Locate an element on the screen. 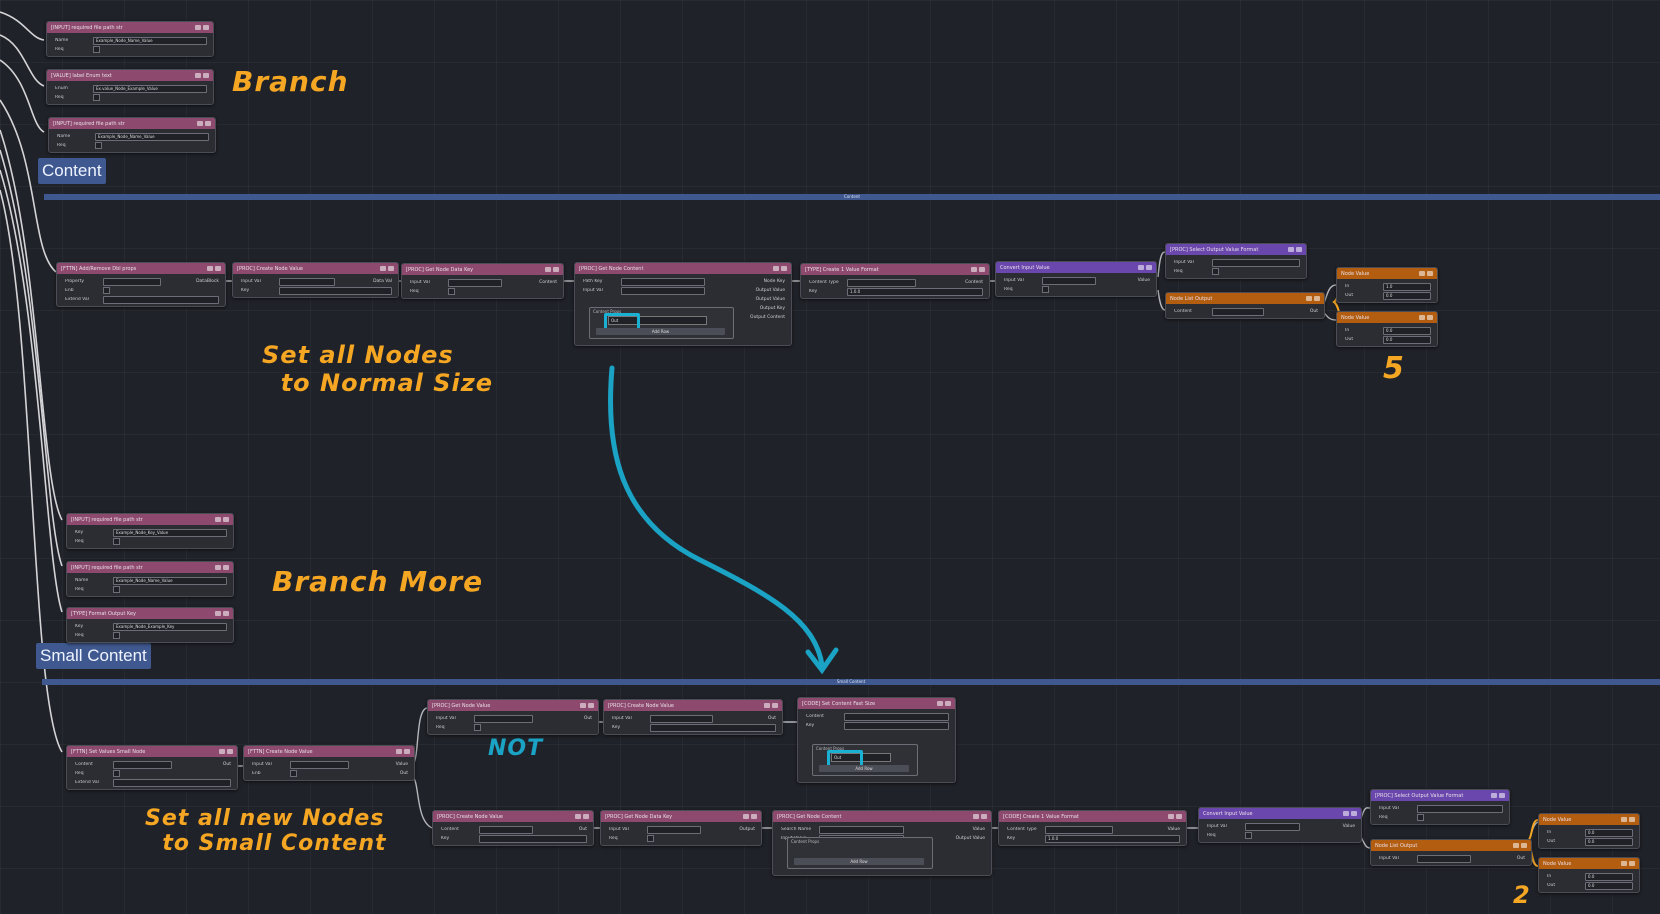 The width and height of the screenshot is (1660, 914). node-c10: Node Value In 0.0 Out 0.0 is located at coordinates (1387, 329).